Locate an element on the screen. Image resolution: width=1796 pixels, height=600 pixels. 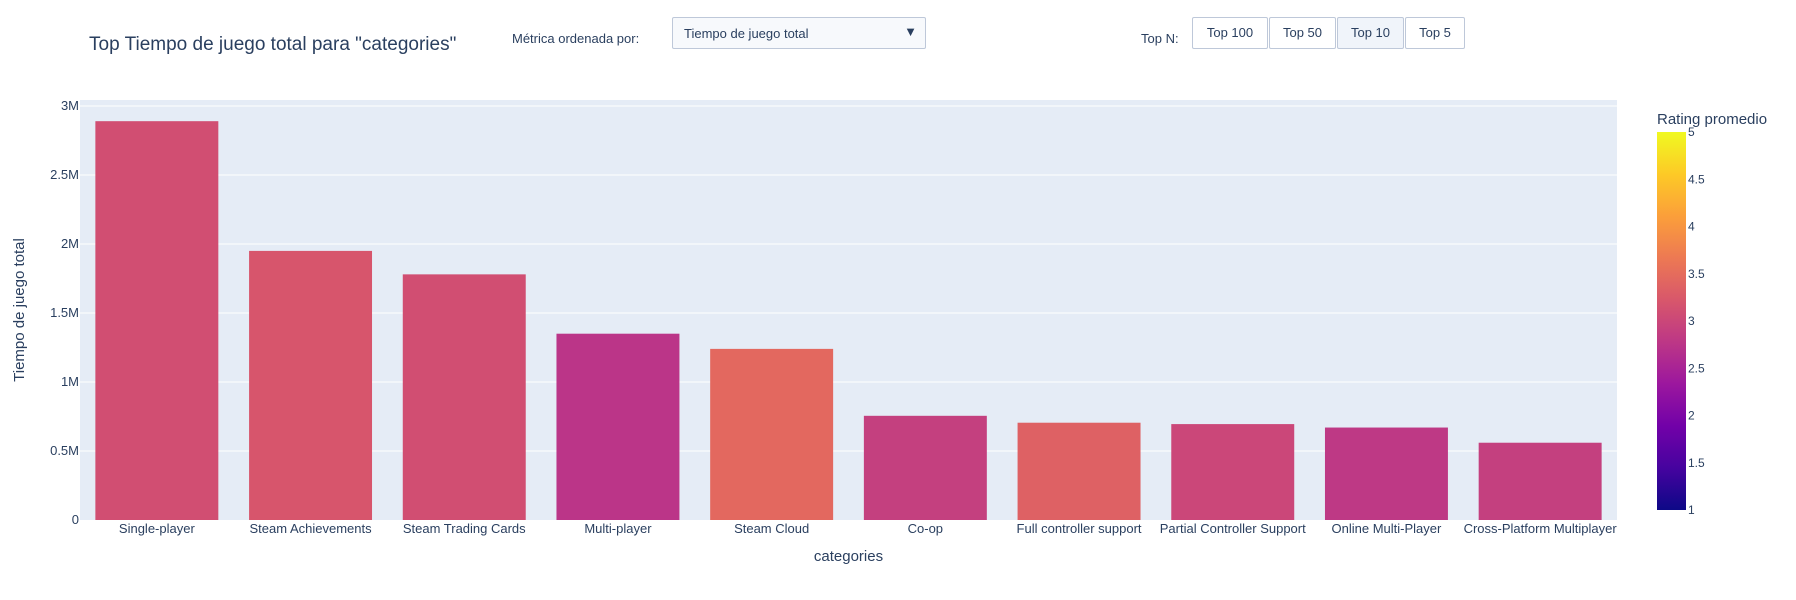
colorbar-tick-label: 1 is located at coordinates (1691, 510).